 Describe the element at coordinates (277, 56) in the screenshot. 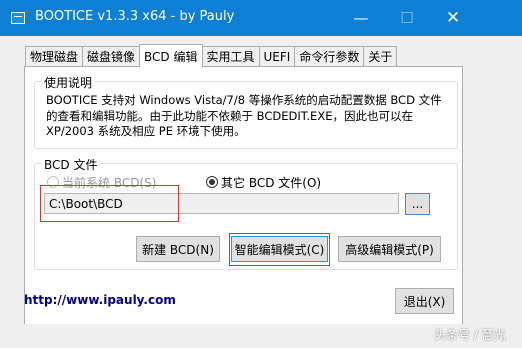

I see `tab-uefi: UEFI` at that location.